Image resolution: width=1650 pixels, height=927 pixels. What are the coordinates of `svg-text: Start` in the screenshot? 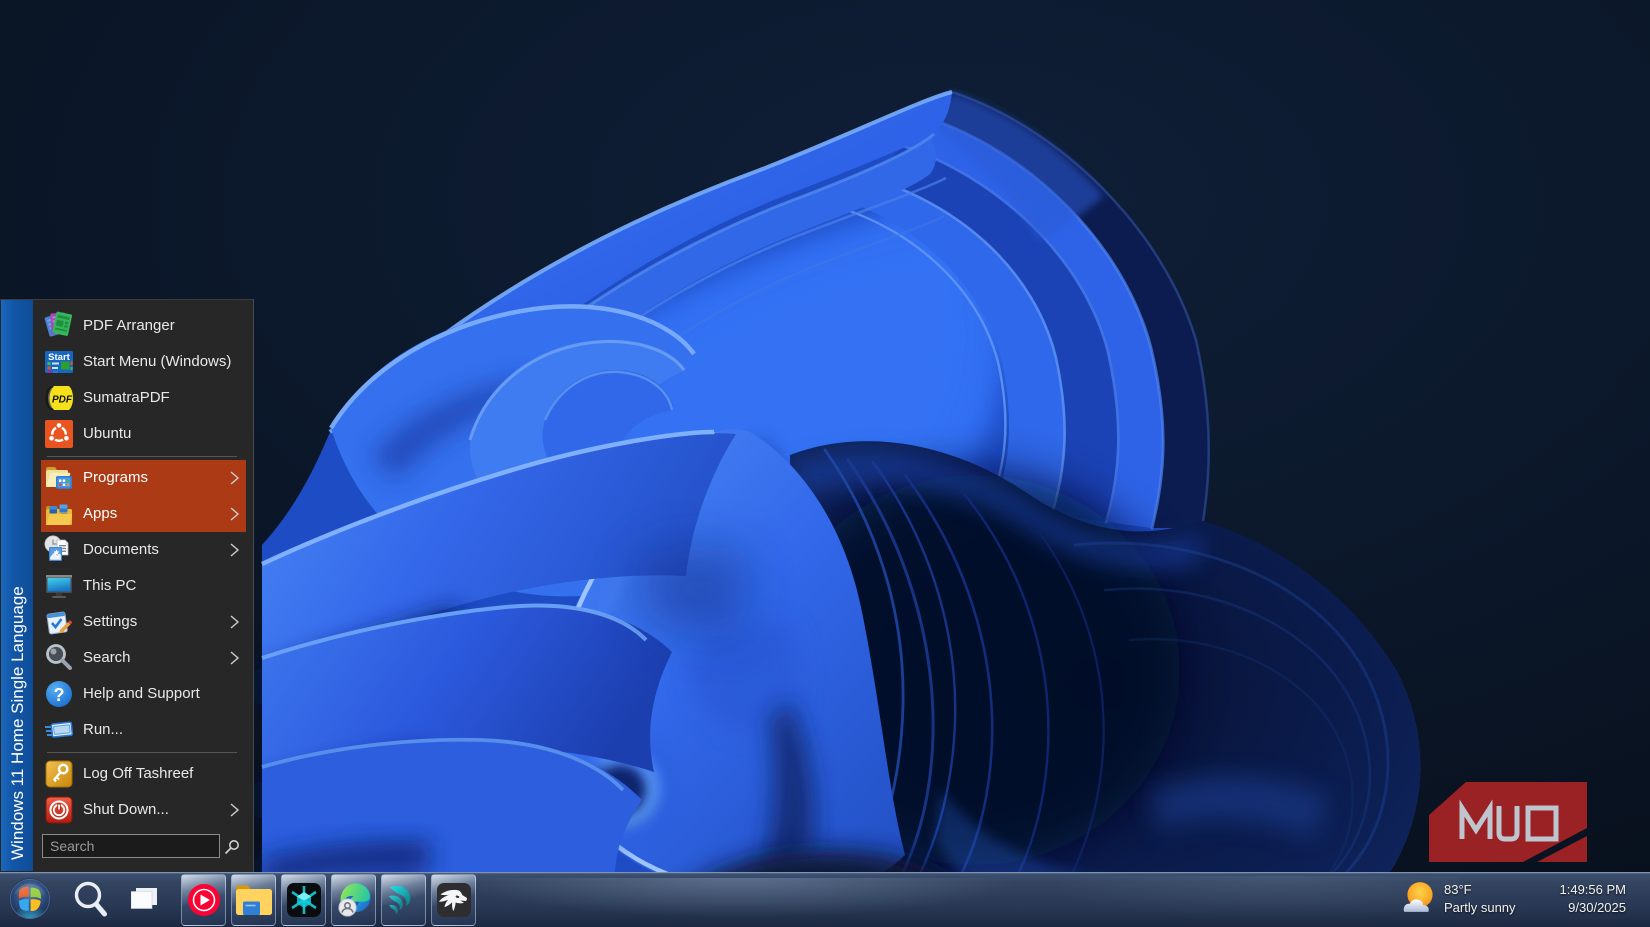 It's located at (59, 357).